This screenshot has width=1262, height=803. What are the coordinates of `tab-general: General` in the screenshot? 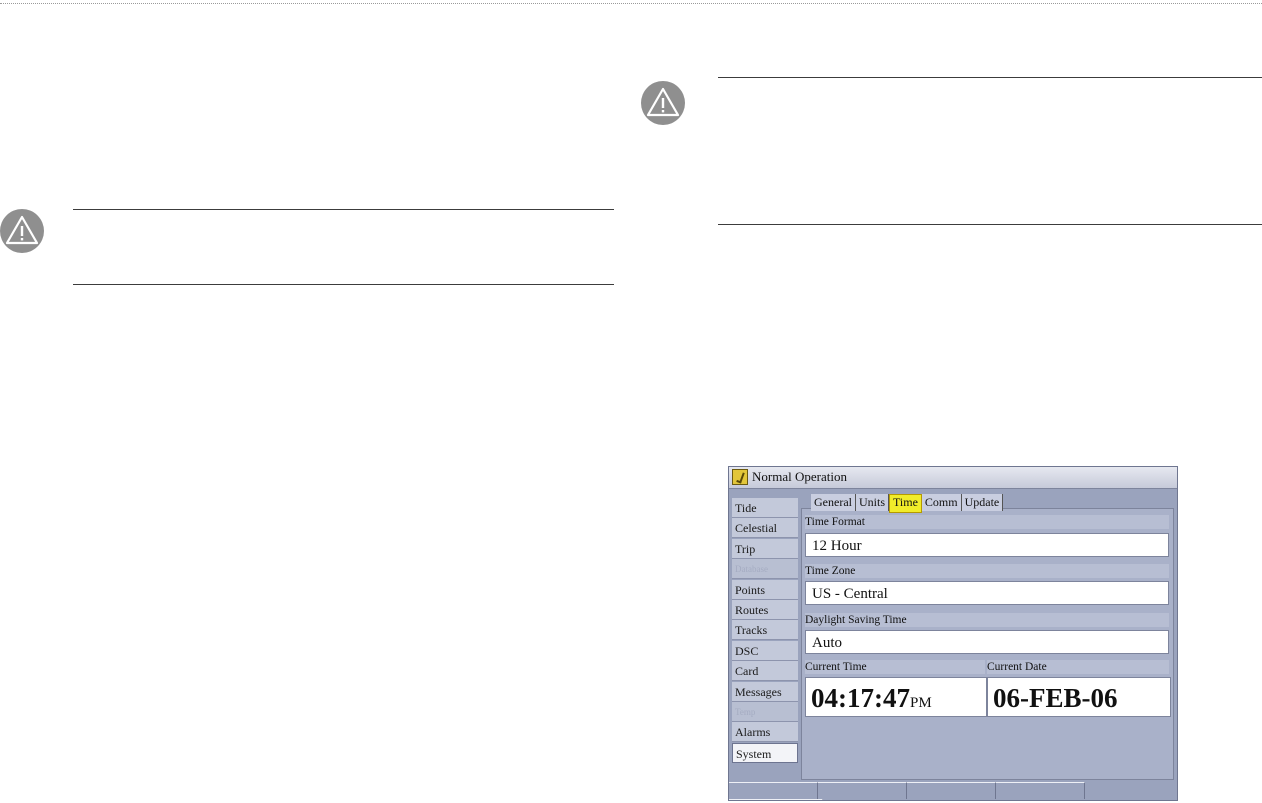 It's located at (833, 502).